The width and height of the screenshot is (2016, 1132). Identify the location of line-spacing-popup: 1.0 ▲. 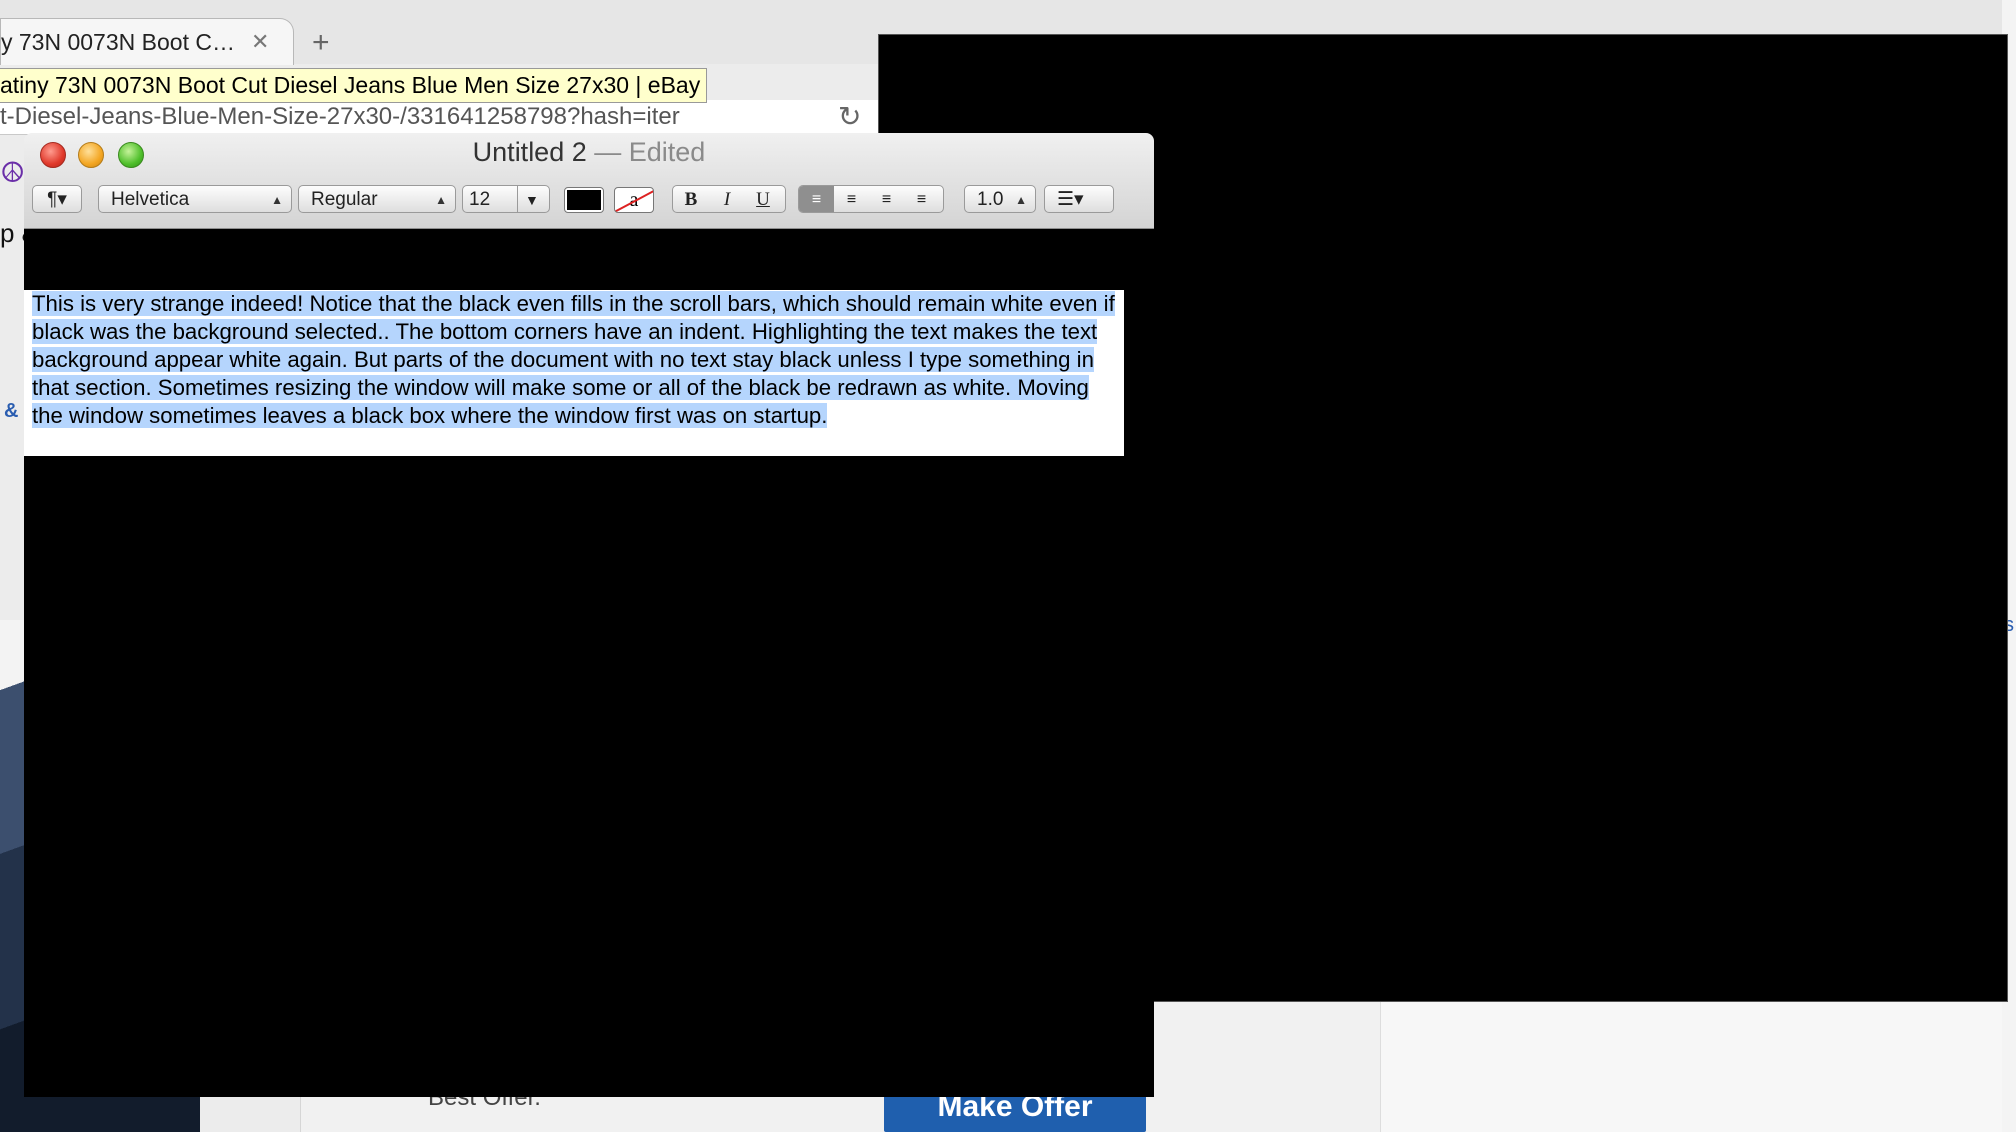
(1000, 199).